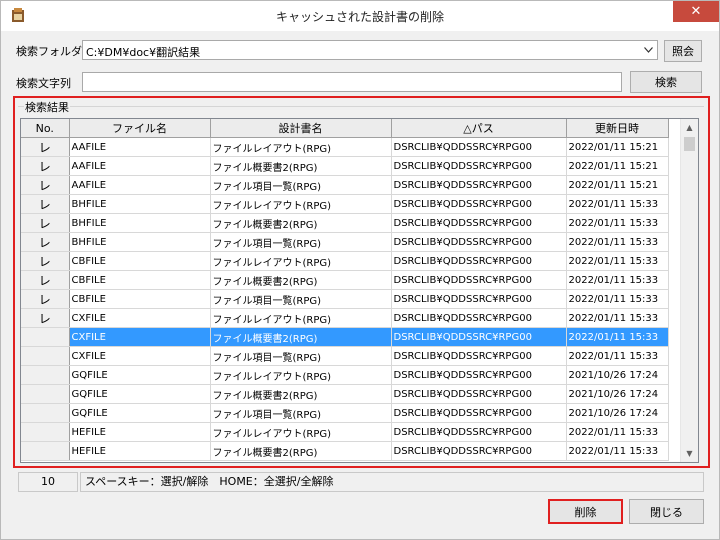  What do you see at coordinates (689, 290) in the screenshot?
I see `vertical-scrollbar: ▲ ▼` at bounding box center [689, 290].